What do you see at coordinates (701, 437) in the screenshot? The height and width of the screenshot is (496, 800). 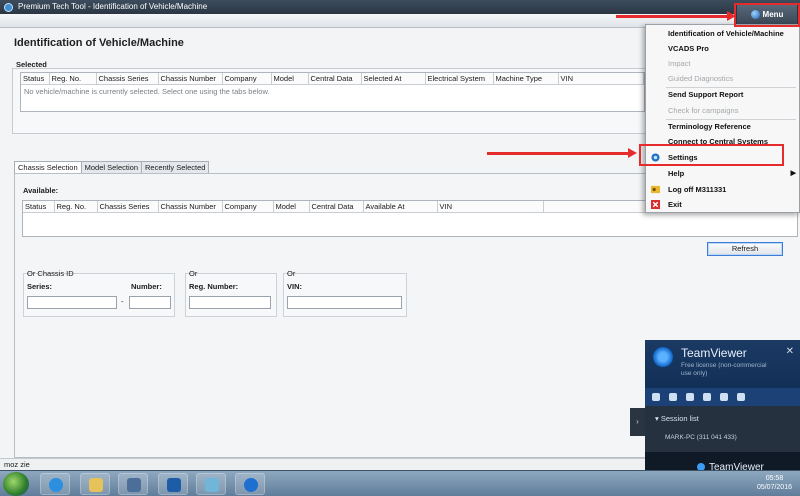 I see `session-item: MARK-PC (311 041 433)` at bounding box center [701, 437].